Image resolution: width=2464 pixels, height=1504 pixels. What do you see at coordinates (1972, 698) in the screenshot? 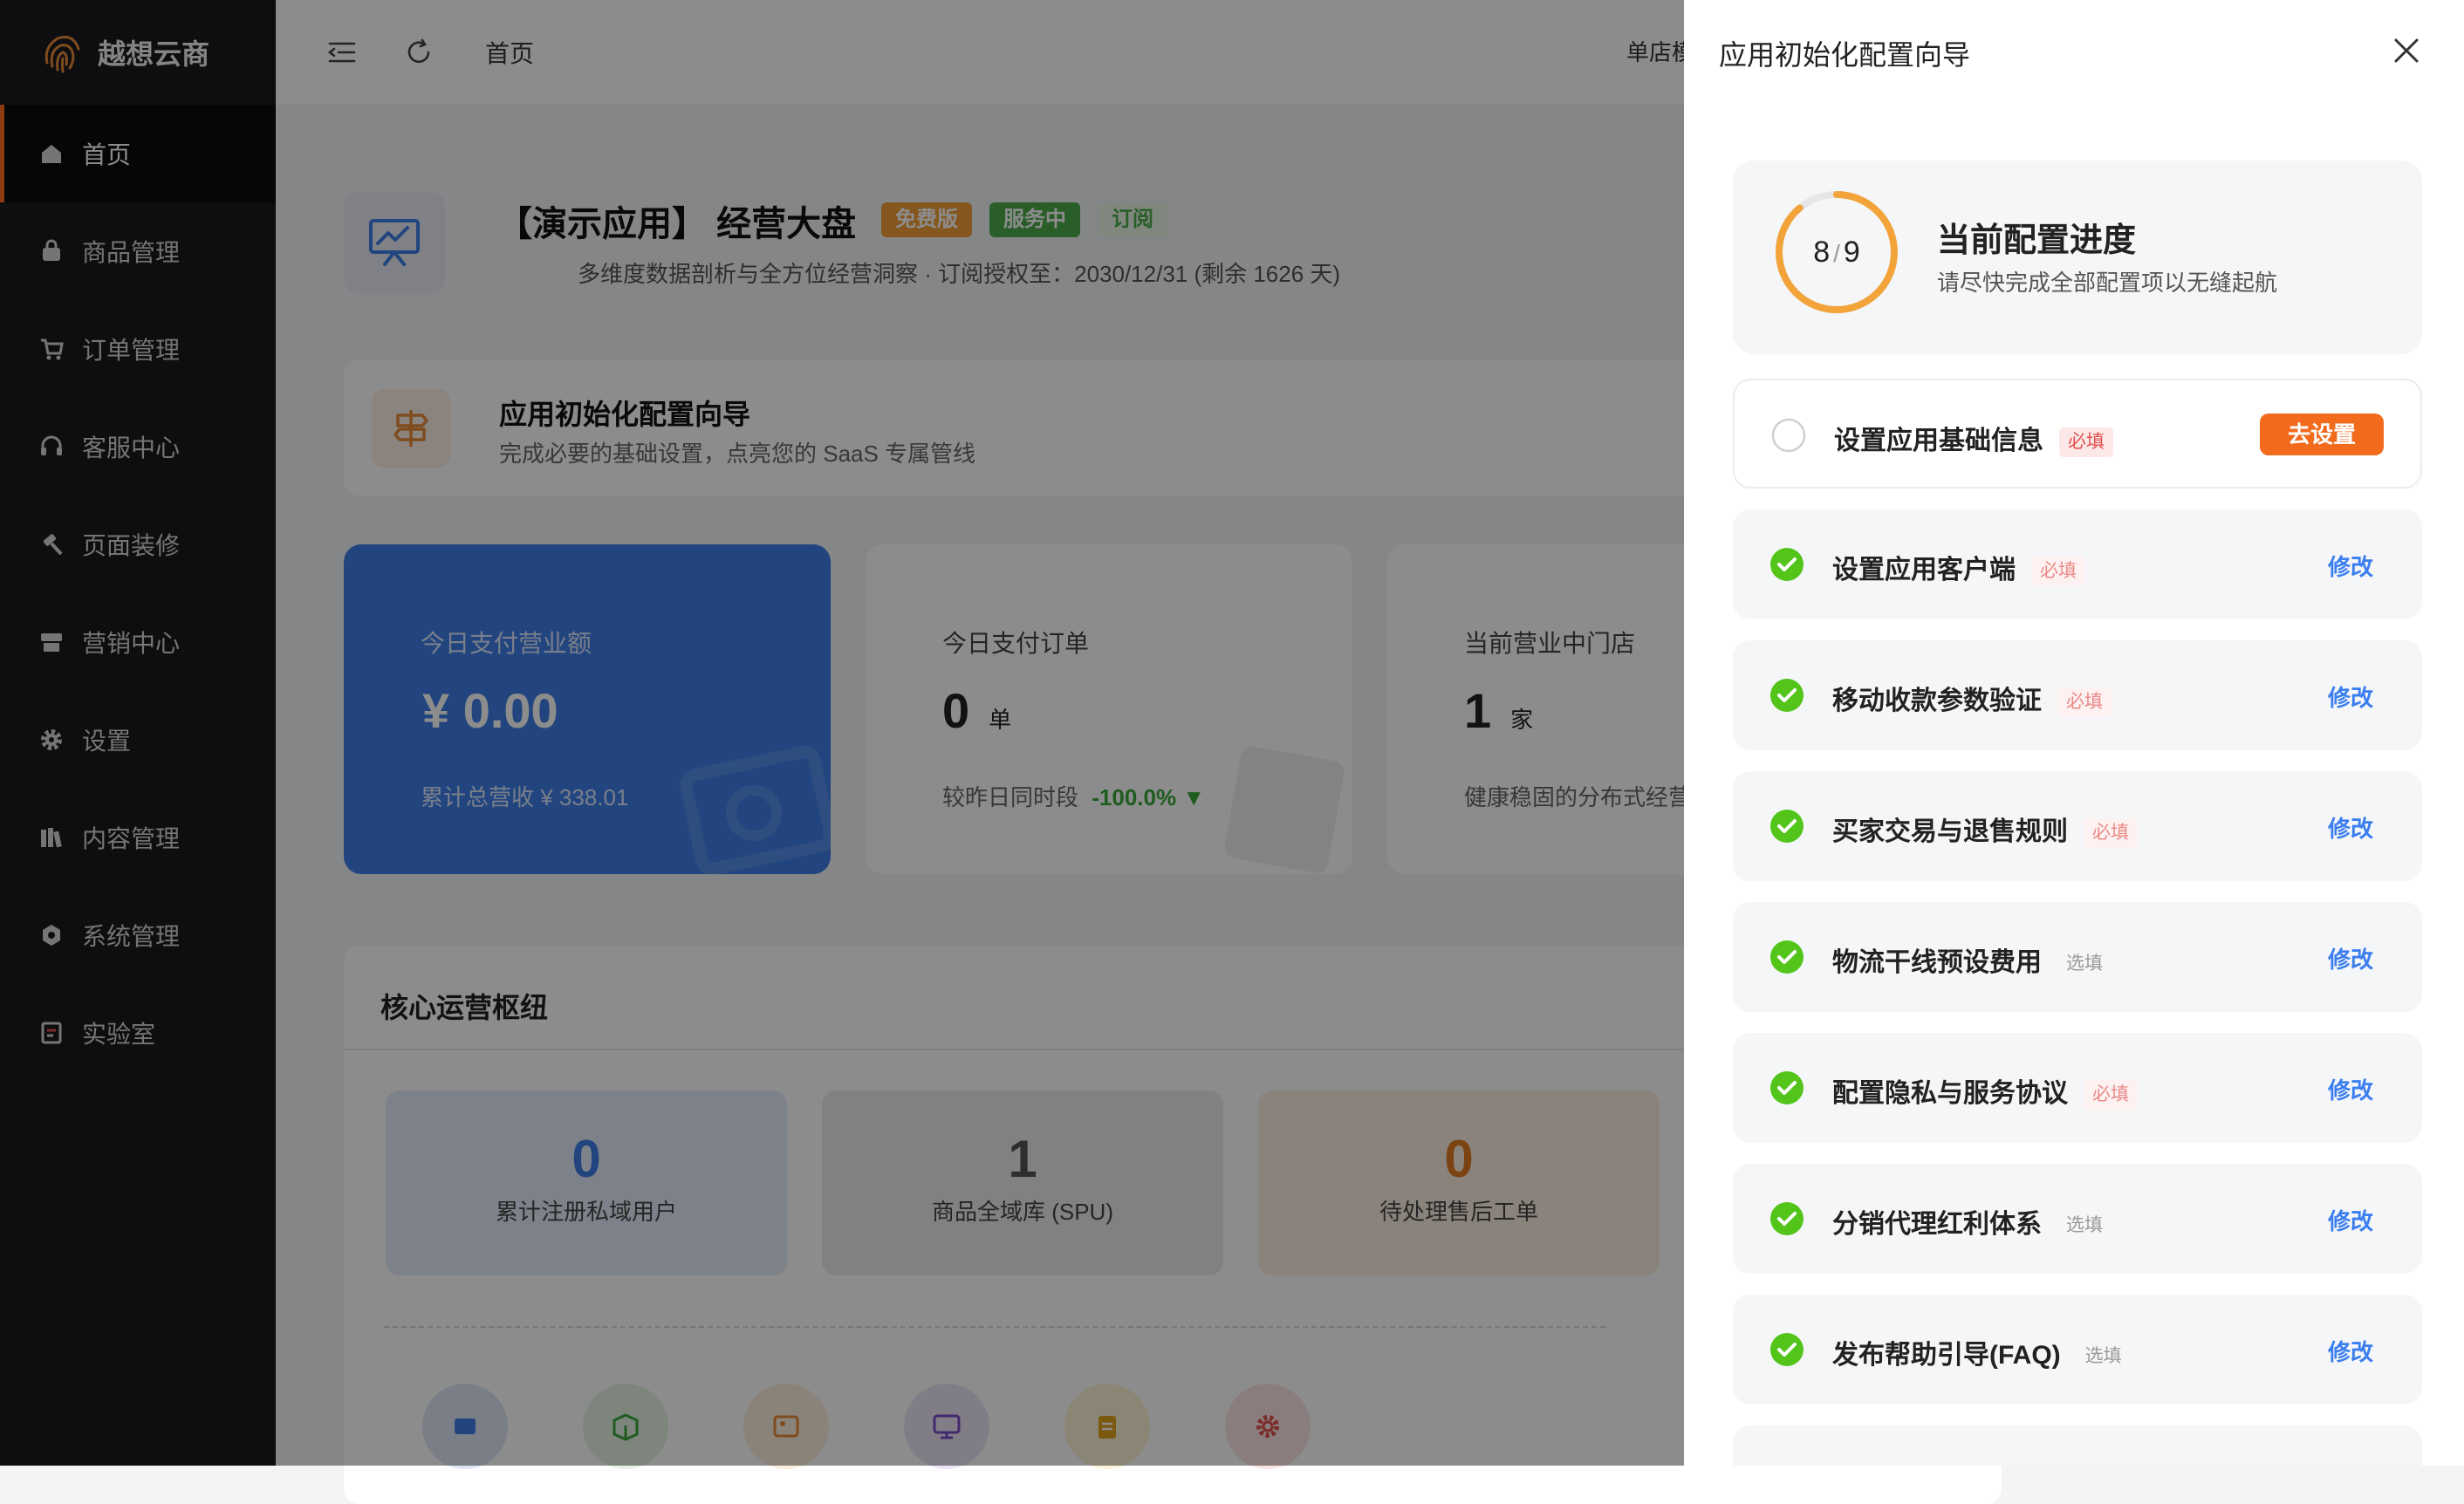
I see `step-name: 移动收款参数验证 必填` at bounding box center [1972, 698].